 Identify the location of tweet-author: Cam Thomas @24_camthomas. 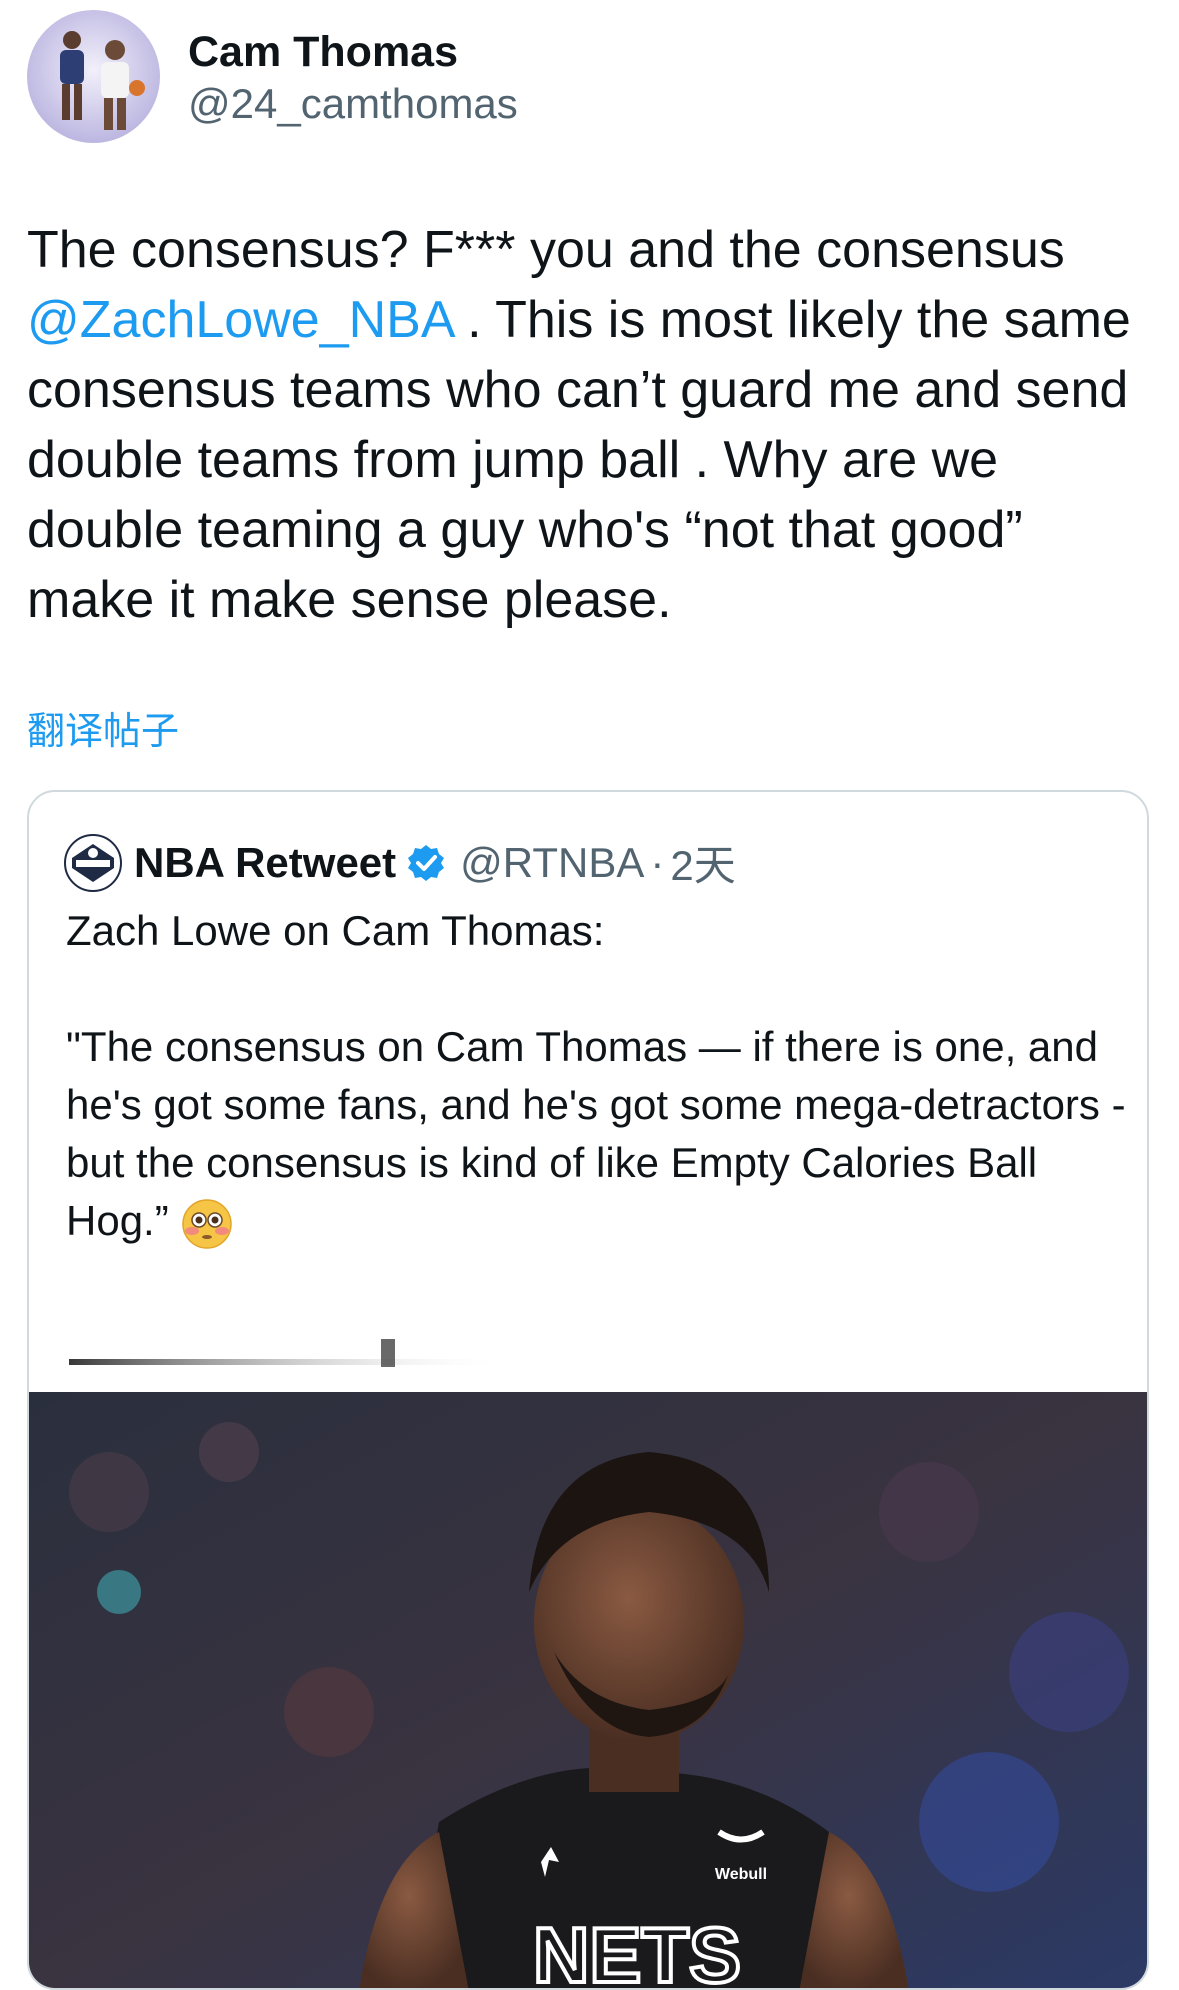
(272, 76).